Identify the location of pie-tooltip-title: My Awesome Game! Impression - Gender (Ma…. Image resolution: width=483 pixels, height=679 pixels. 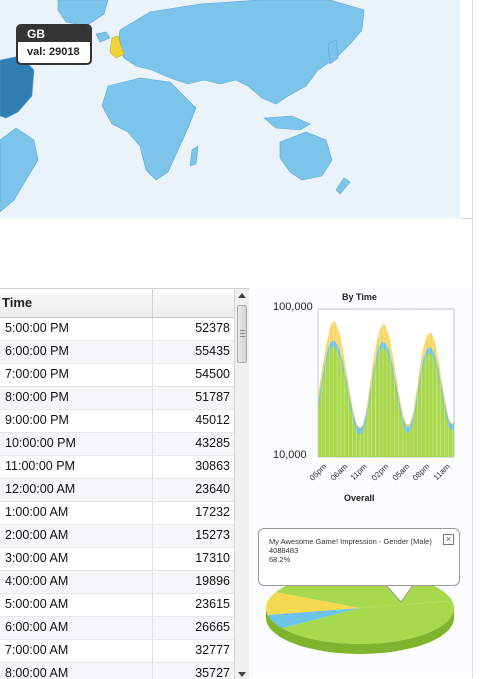
(350, 541).